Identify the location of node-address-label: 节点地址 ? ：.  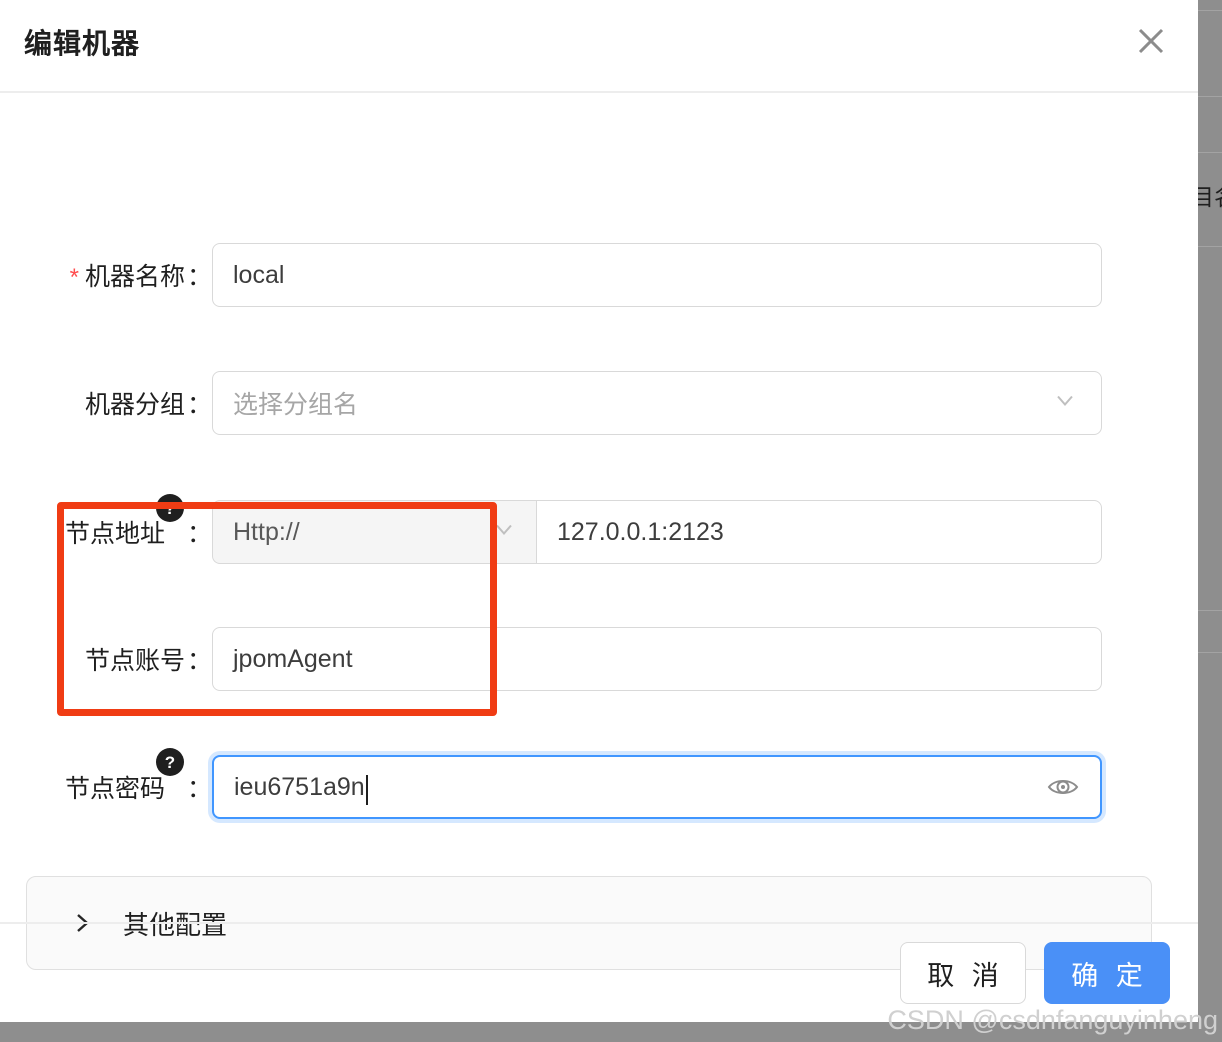
(106, 529).